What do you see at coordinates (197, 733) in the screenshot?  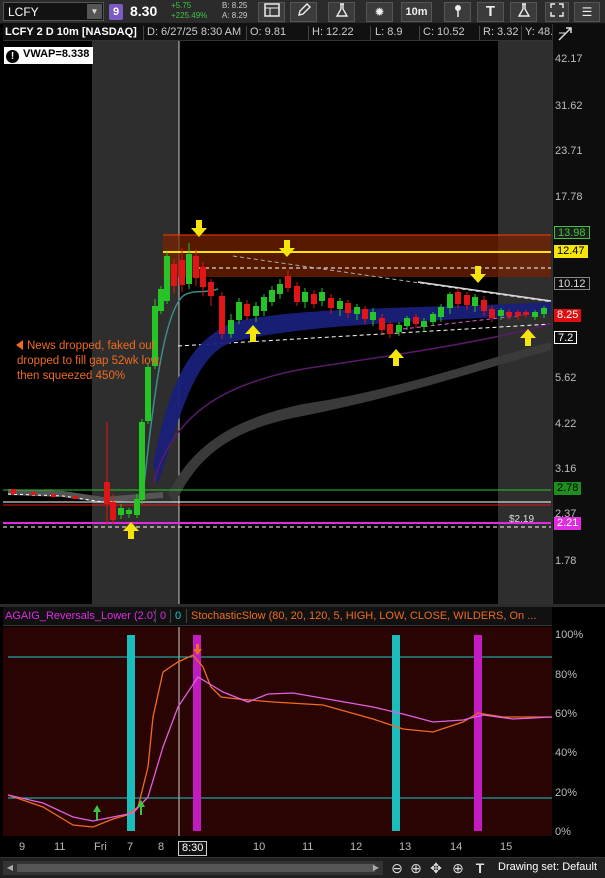 I see `magenta-bar` at bounding box center [197, 733].